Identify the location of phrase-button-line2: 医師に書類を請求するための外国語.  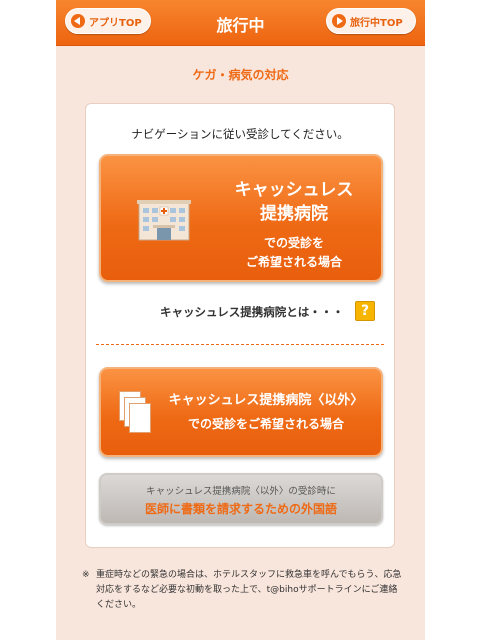
(240, 509).